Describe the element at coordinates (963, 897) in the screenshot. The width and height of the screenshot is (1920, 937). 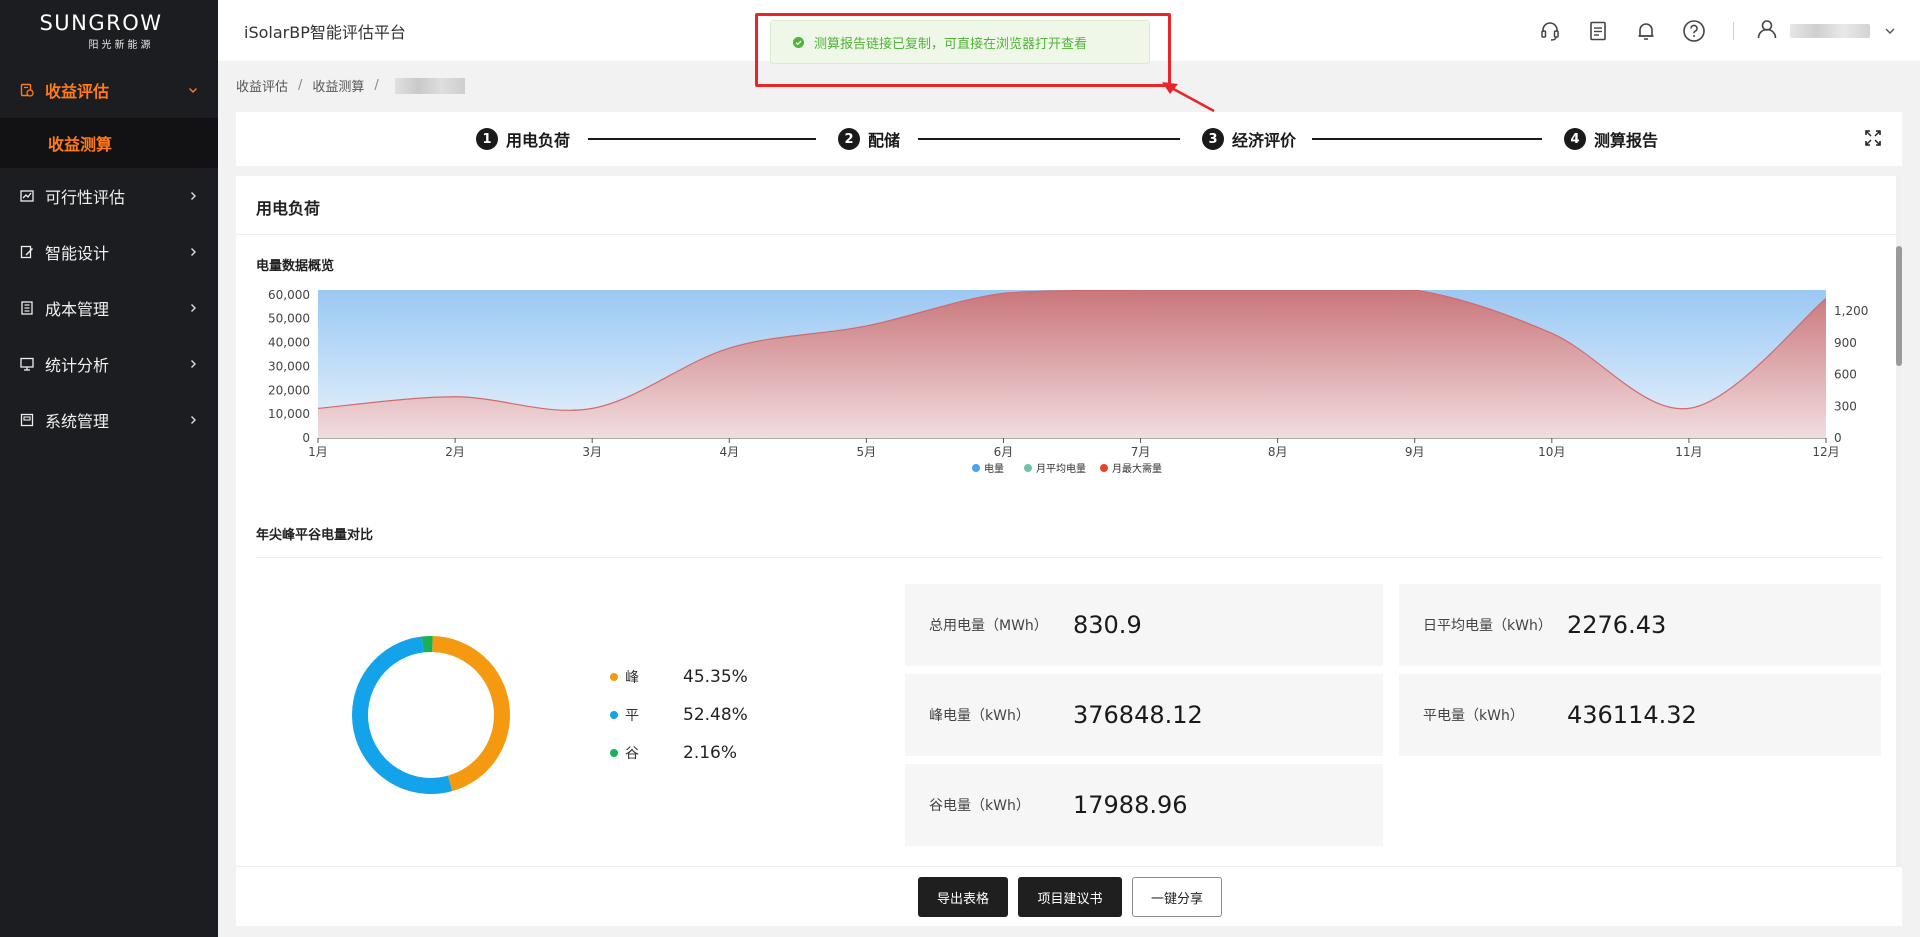
I see `export-table-button: 导出表格` at that location.